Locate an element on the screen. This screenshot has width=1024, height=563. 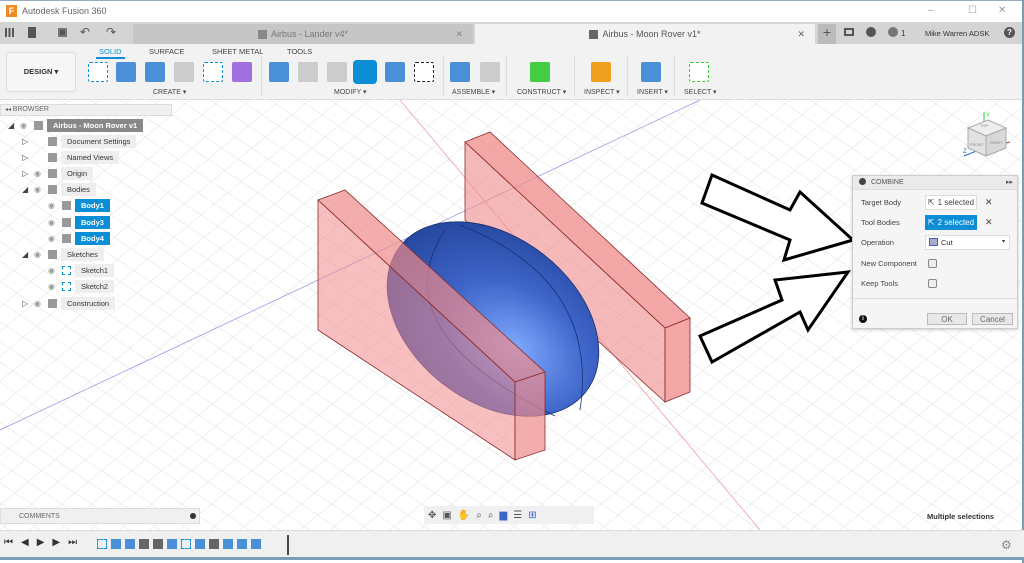
insert-canvas-icon is located at coordinates (651, 72).